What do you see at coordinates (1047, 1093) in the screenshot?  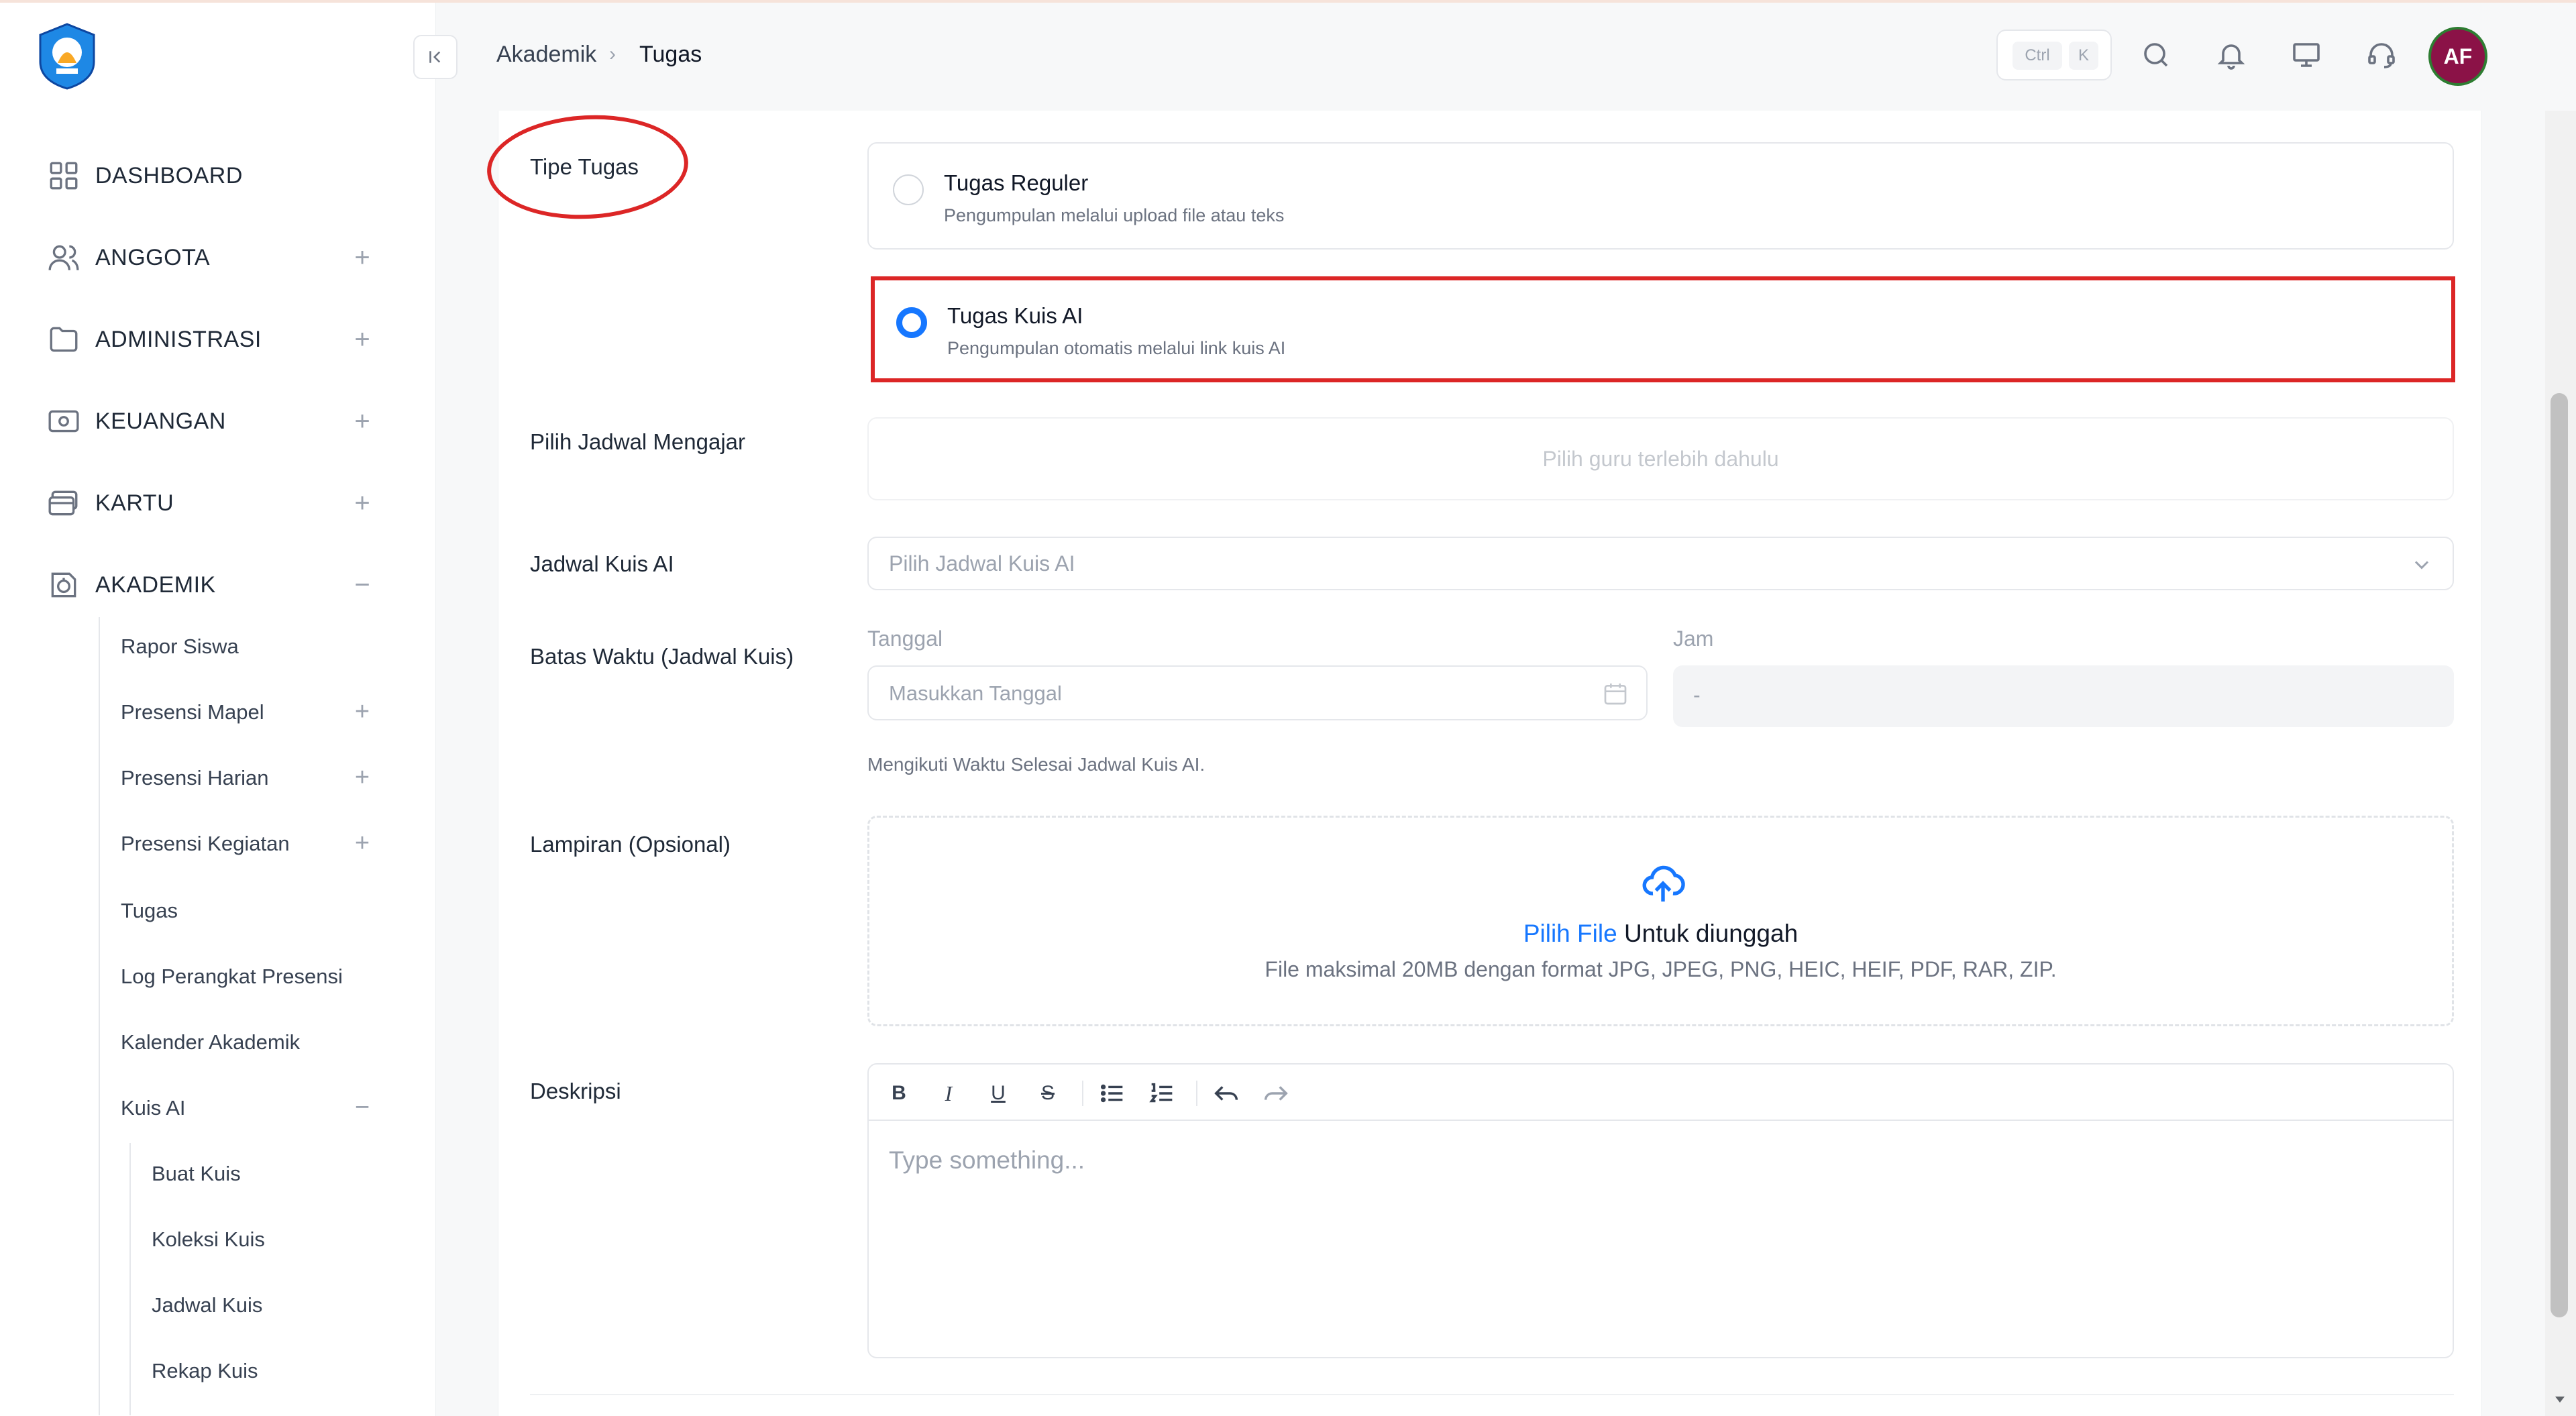 I see `strikethrough-icon: S` at bounding box center [1047, 1093].